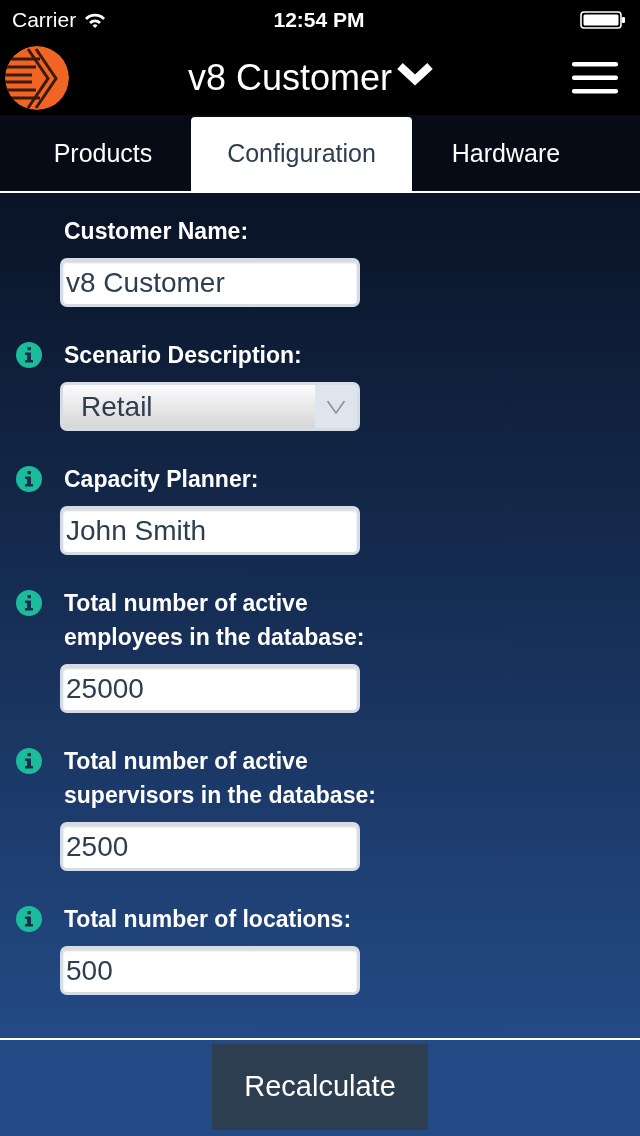 This screenshot has width=640, height=1136. What do you see at coordinates (319, 20) in the screenshot?
I see `clock-time: 12:54 PM` at bounding box center [319, 20].